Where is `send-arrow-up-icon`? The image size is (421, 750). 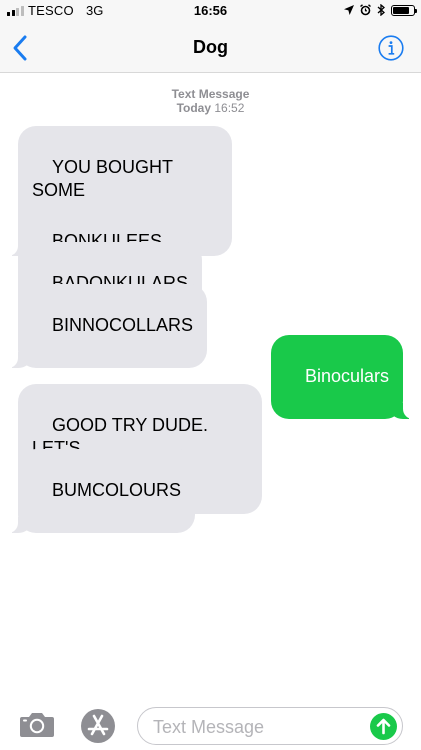
send-arrow-up-icon is located at coordinates (383, 726).